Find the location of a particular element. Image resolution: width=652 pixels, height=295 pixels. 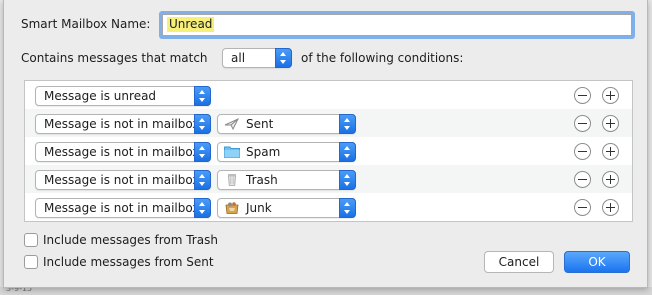

mailbox-select-value: Junk is located at coordinates (259, 208).